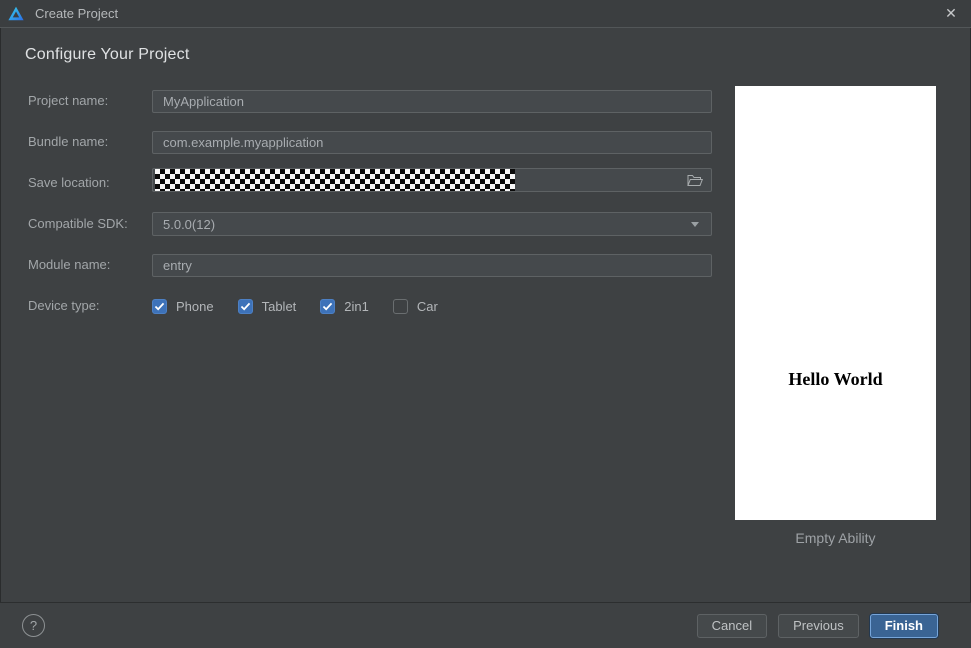 The width and height of the screenshot is (971, 648). What do you see at coordinates (400, 306) in the screenshot?
I see `checkbox-car-icon` at bounding box center [400, 306].